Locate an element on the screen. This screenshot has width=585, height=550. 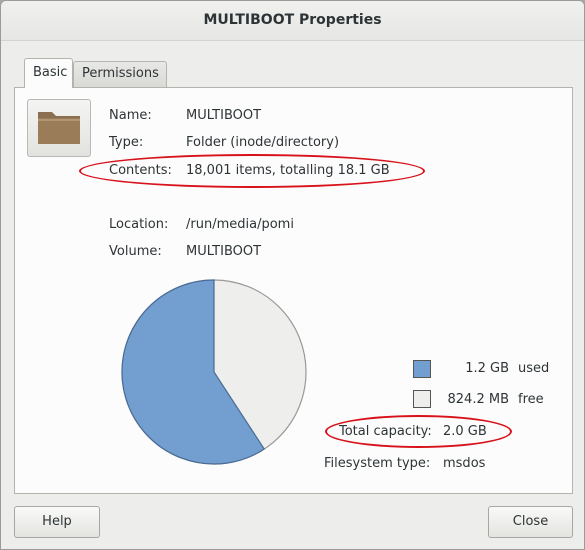
tab-basic: Basic is located at coordinates (48, 73).